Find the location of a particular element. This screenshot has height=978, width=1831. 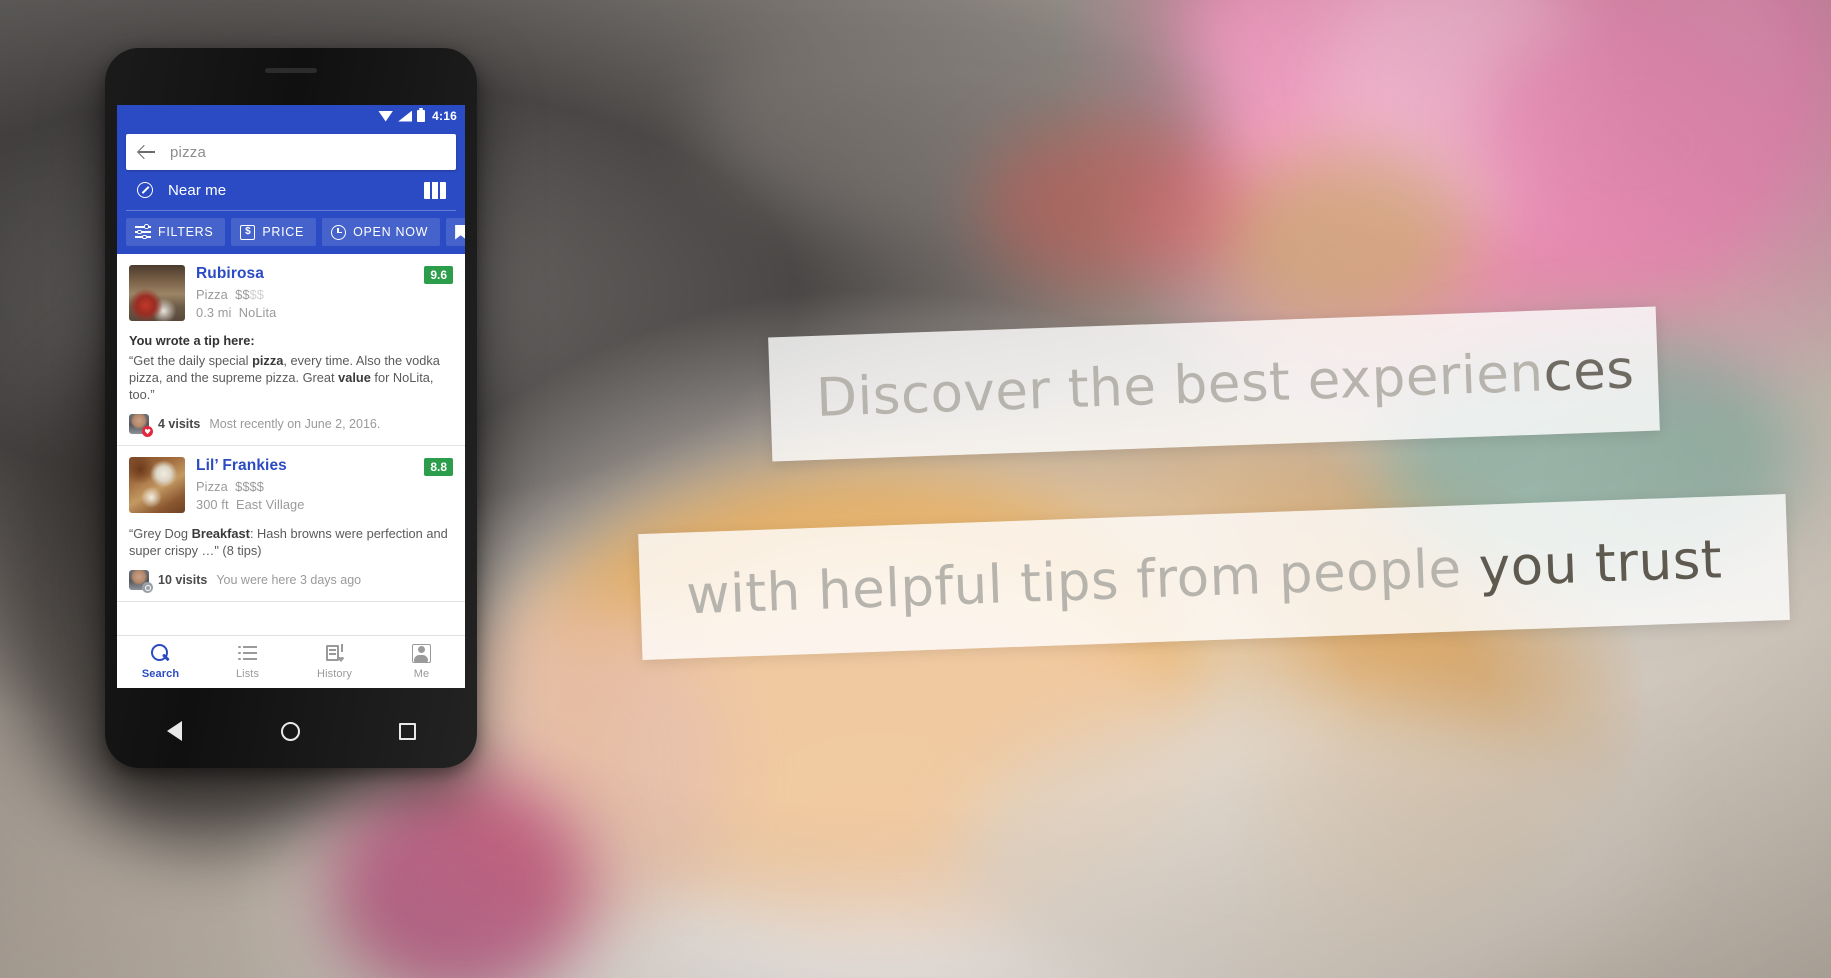

visits-count: 4 visits is located at coordinates (179, 424).